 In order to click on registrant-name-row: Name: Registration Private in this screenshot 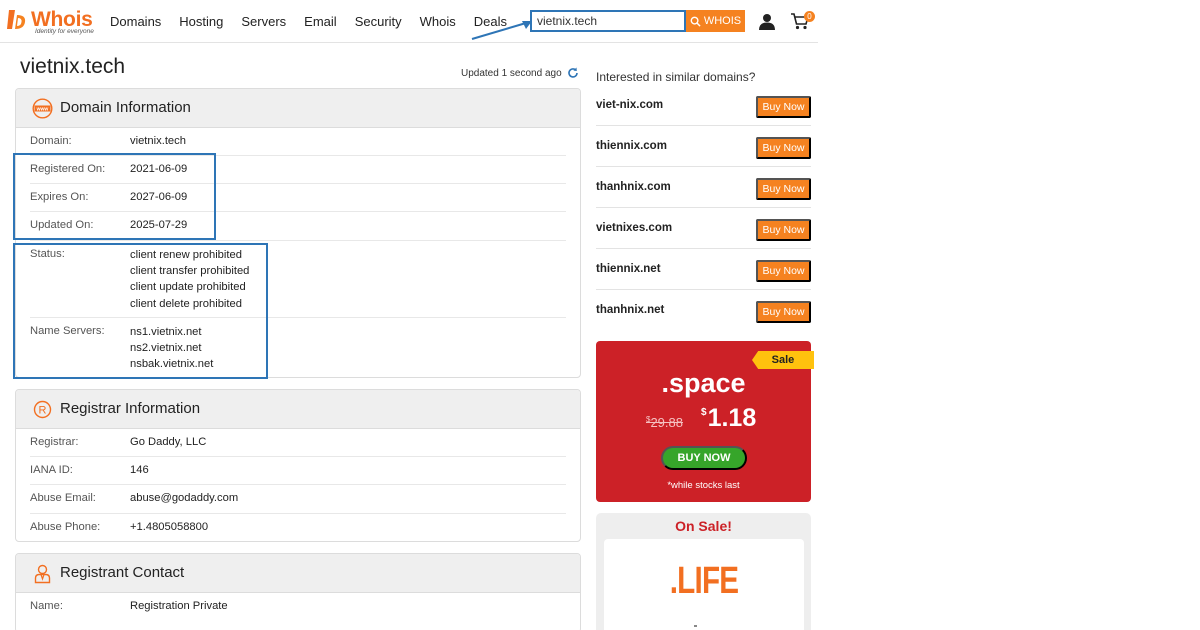, I will do `click(298, 607)`.